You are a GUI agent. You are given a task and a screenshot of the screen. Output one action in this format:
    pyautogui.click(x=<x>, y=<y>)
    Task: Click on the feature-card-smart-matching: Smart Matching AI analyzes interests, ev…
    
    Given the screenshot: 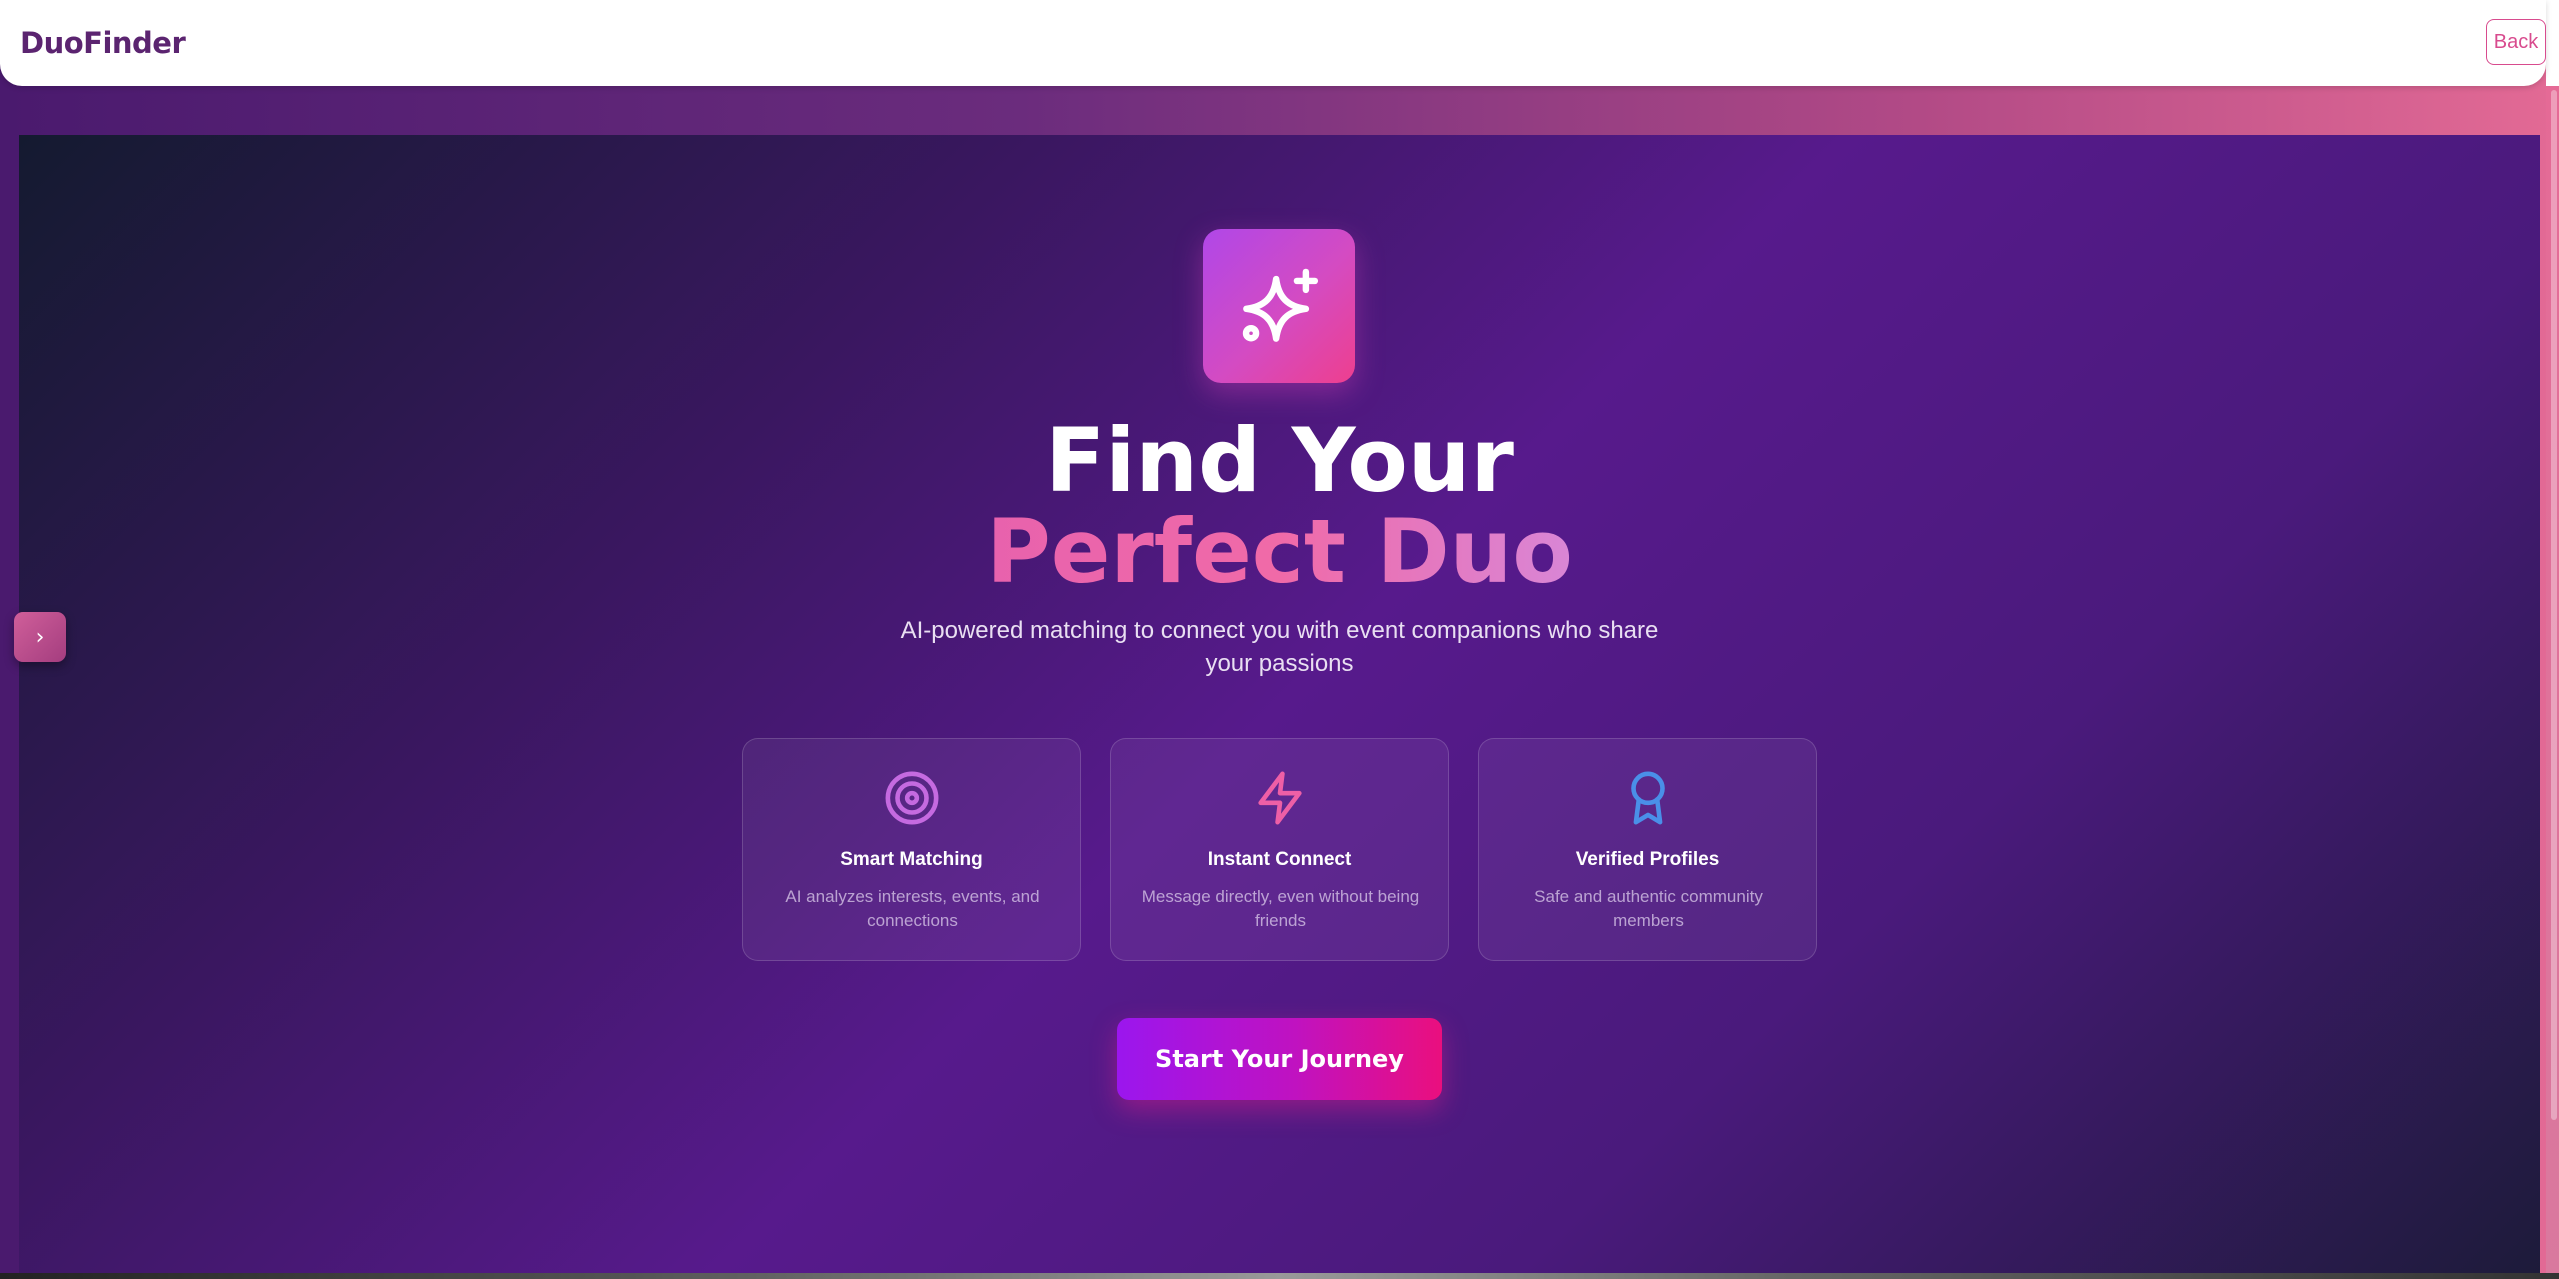 What is the action you would take?
    pyautogui.click(x=911, y=849)
    